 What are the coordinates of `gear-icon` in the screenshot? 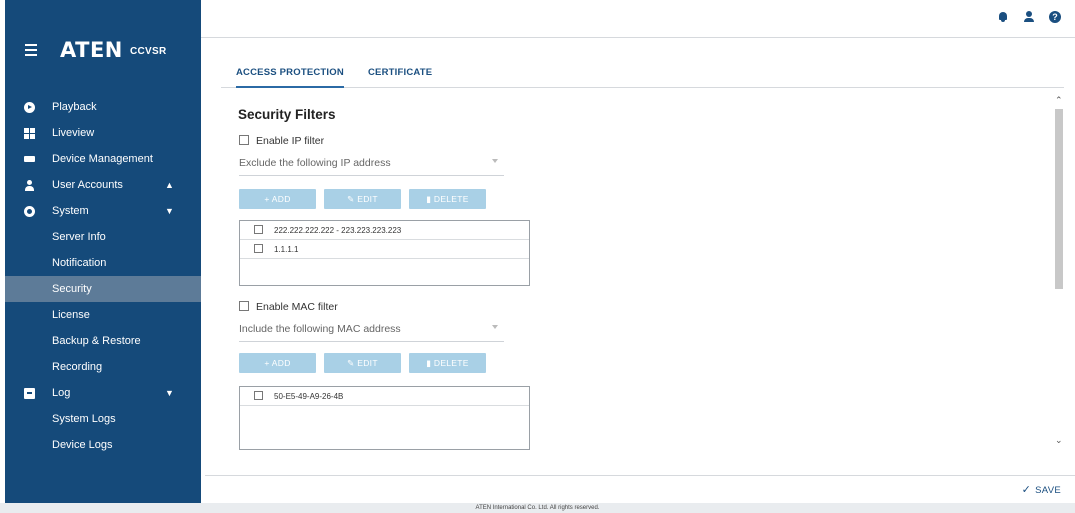 It's located at (29, 211).